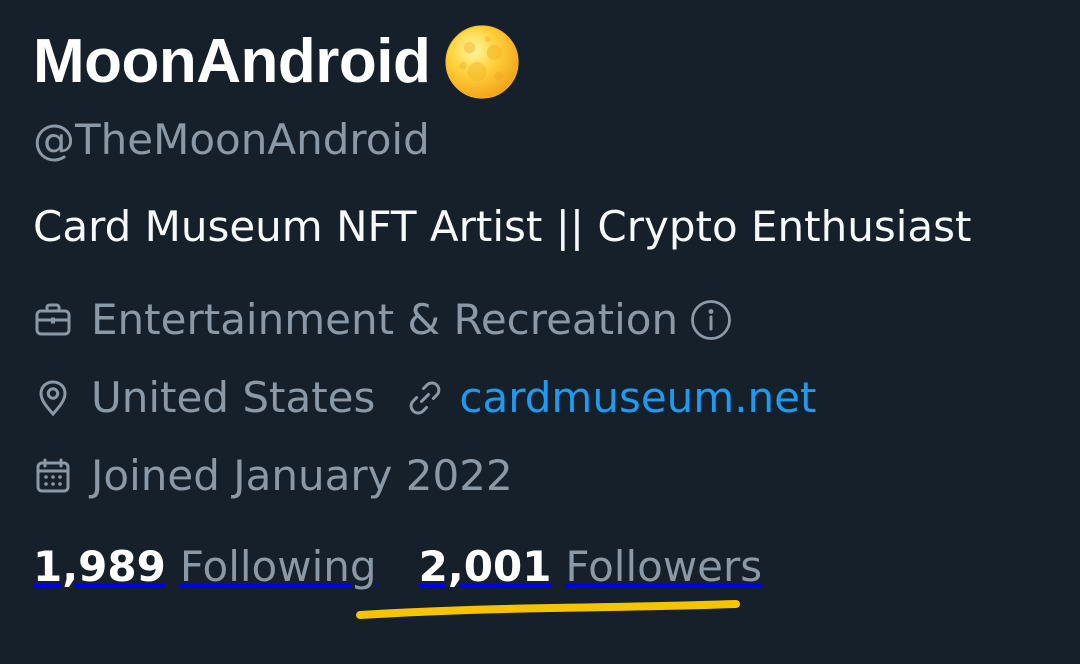 The height and width of the screenshot is (664, 1080). Describe the element at coordinates (482, 62) in the screenshot. I see `moon-emoji-icon` at that location.